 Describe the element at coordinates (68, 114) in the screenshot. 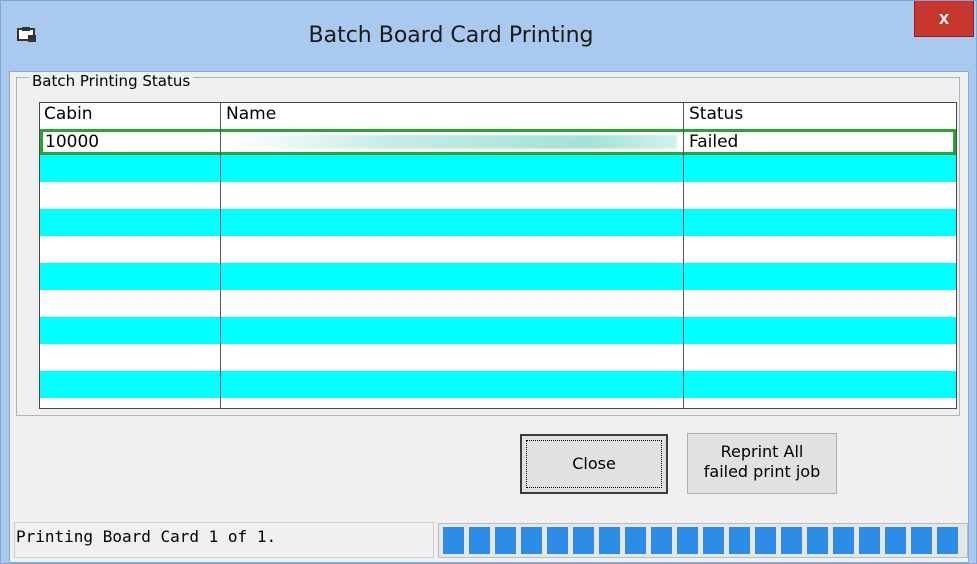

I see `column-header-cabin: Cabin` at that location.